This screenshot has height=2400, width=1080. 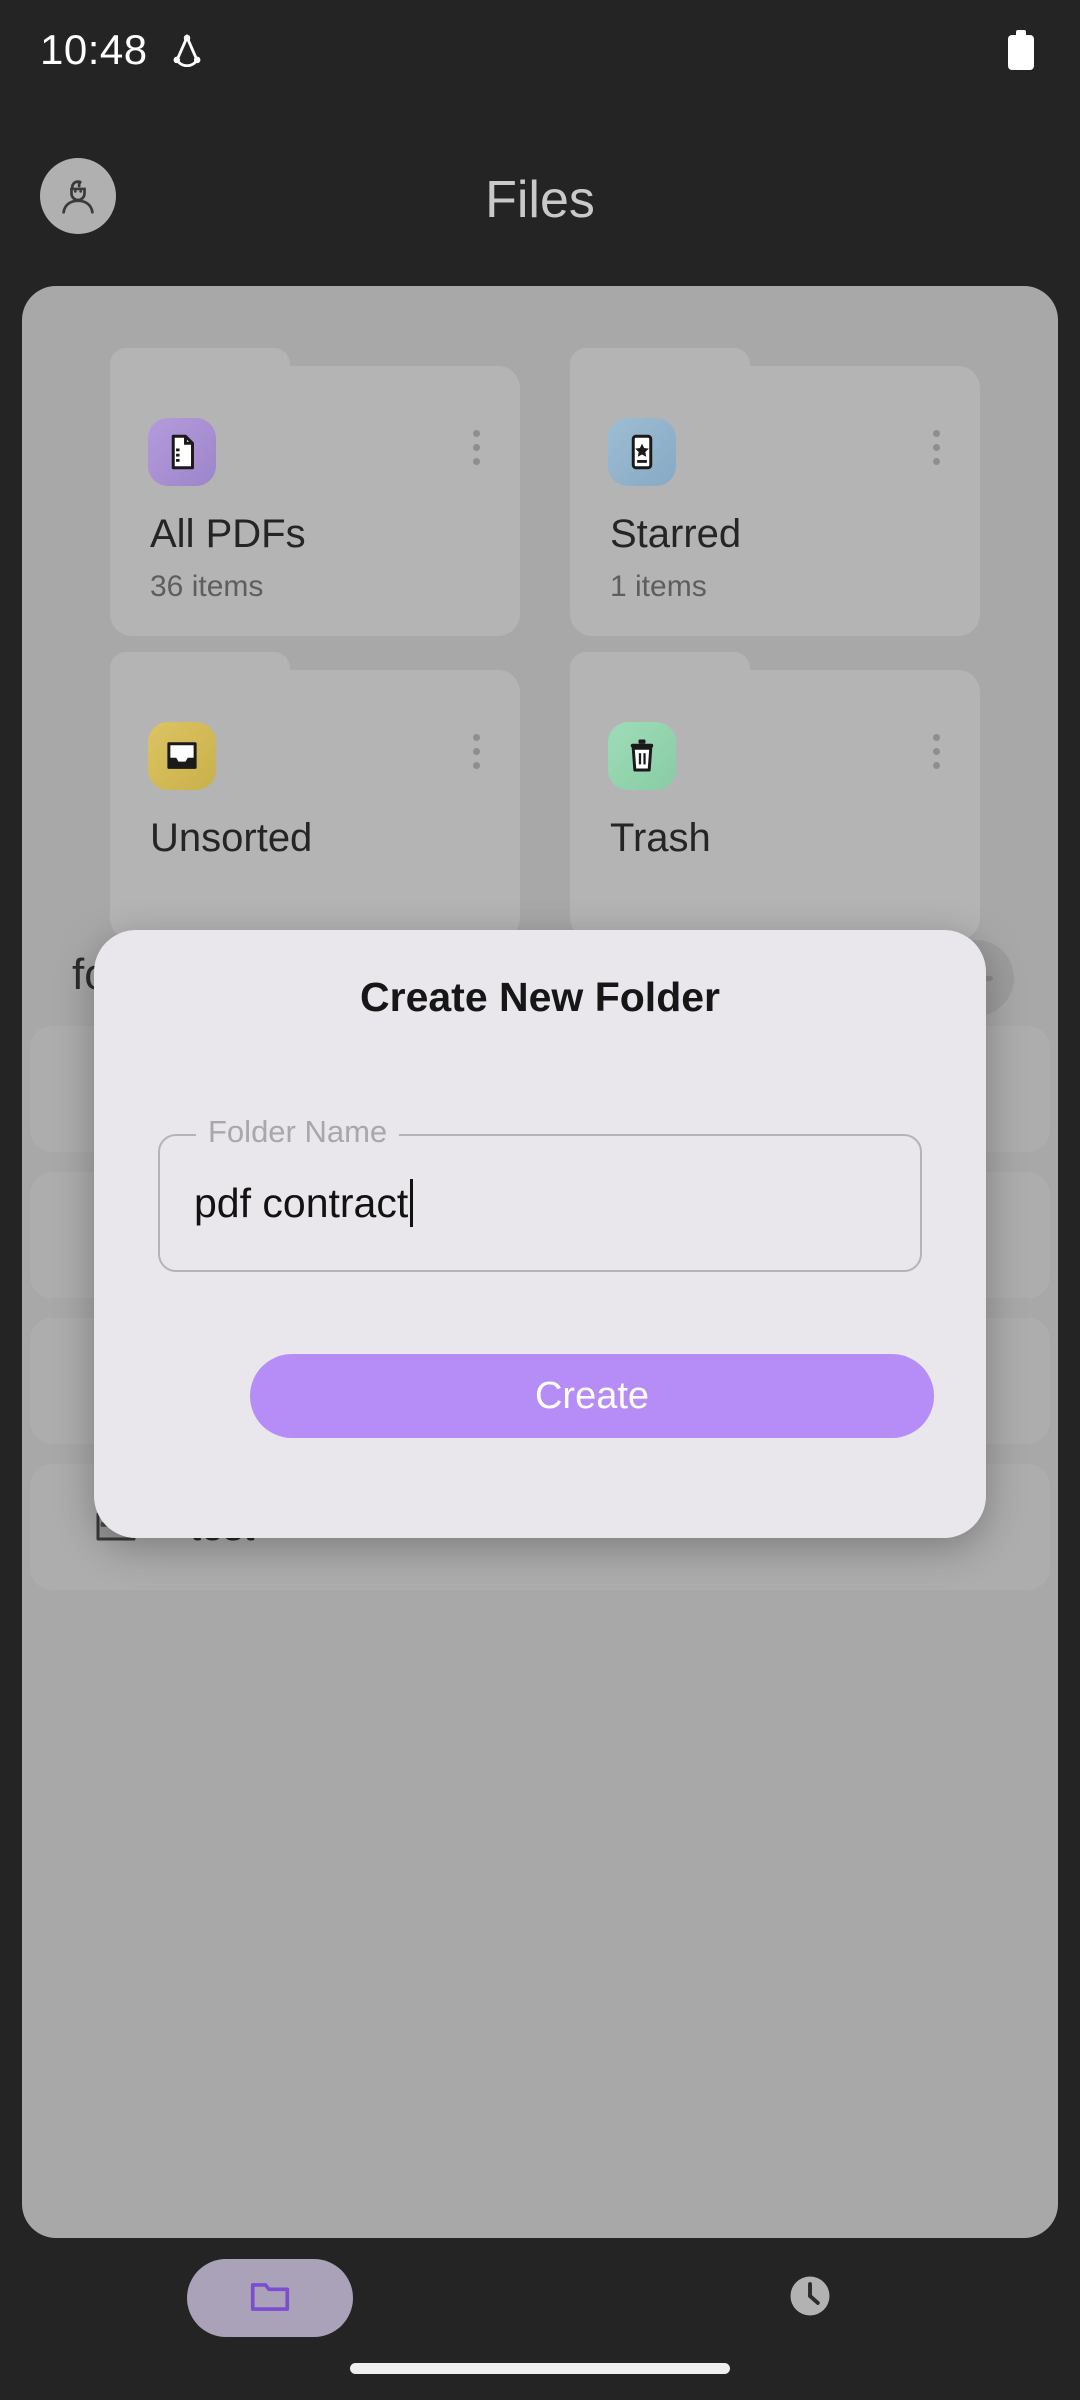 I want to click on bottom-navigation, so click(x=540, y=2298).